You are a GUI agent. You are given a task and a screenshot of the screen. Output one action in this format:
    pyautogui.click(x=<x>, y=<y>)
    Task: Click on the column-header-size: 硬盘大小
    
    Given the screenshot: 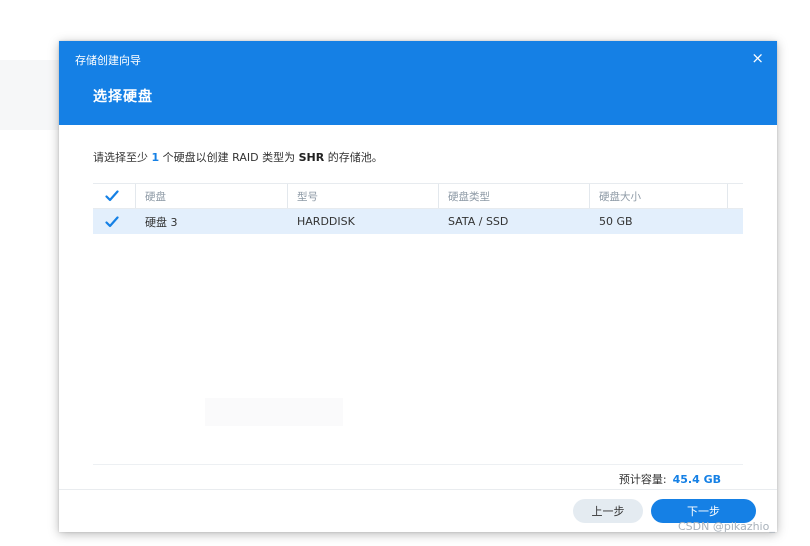 What is the action you would take?
    pyautogui.click(x=620, y=196)
    